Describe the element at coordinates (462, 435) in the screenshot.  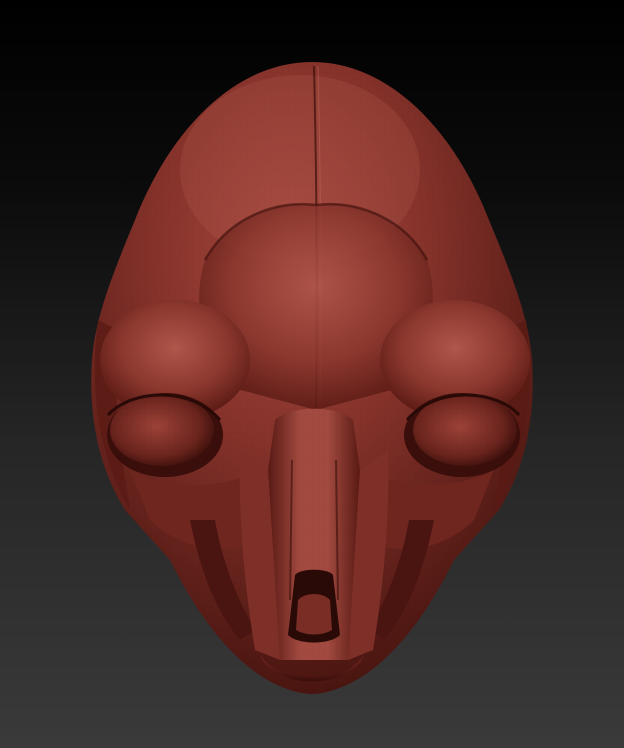
I see `right-eye` at that location.